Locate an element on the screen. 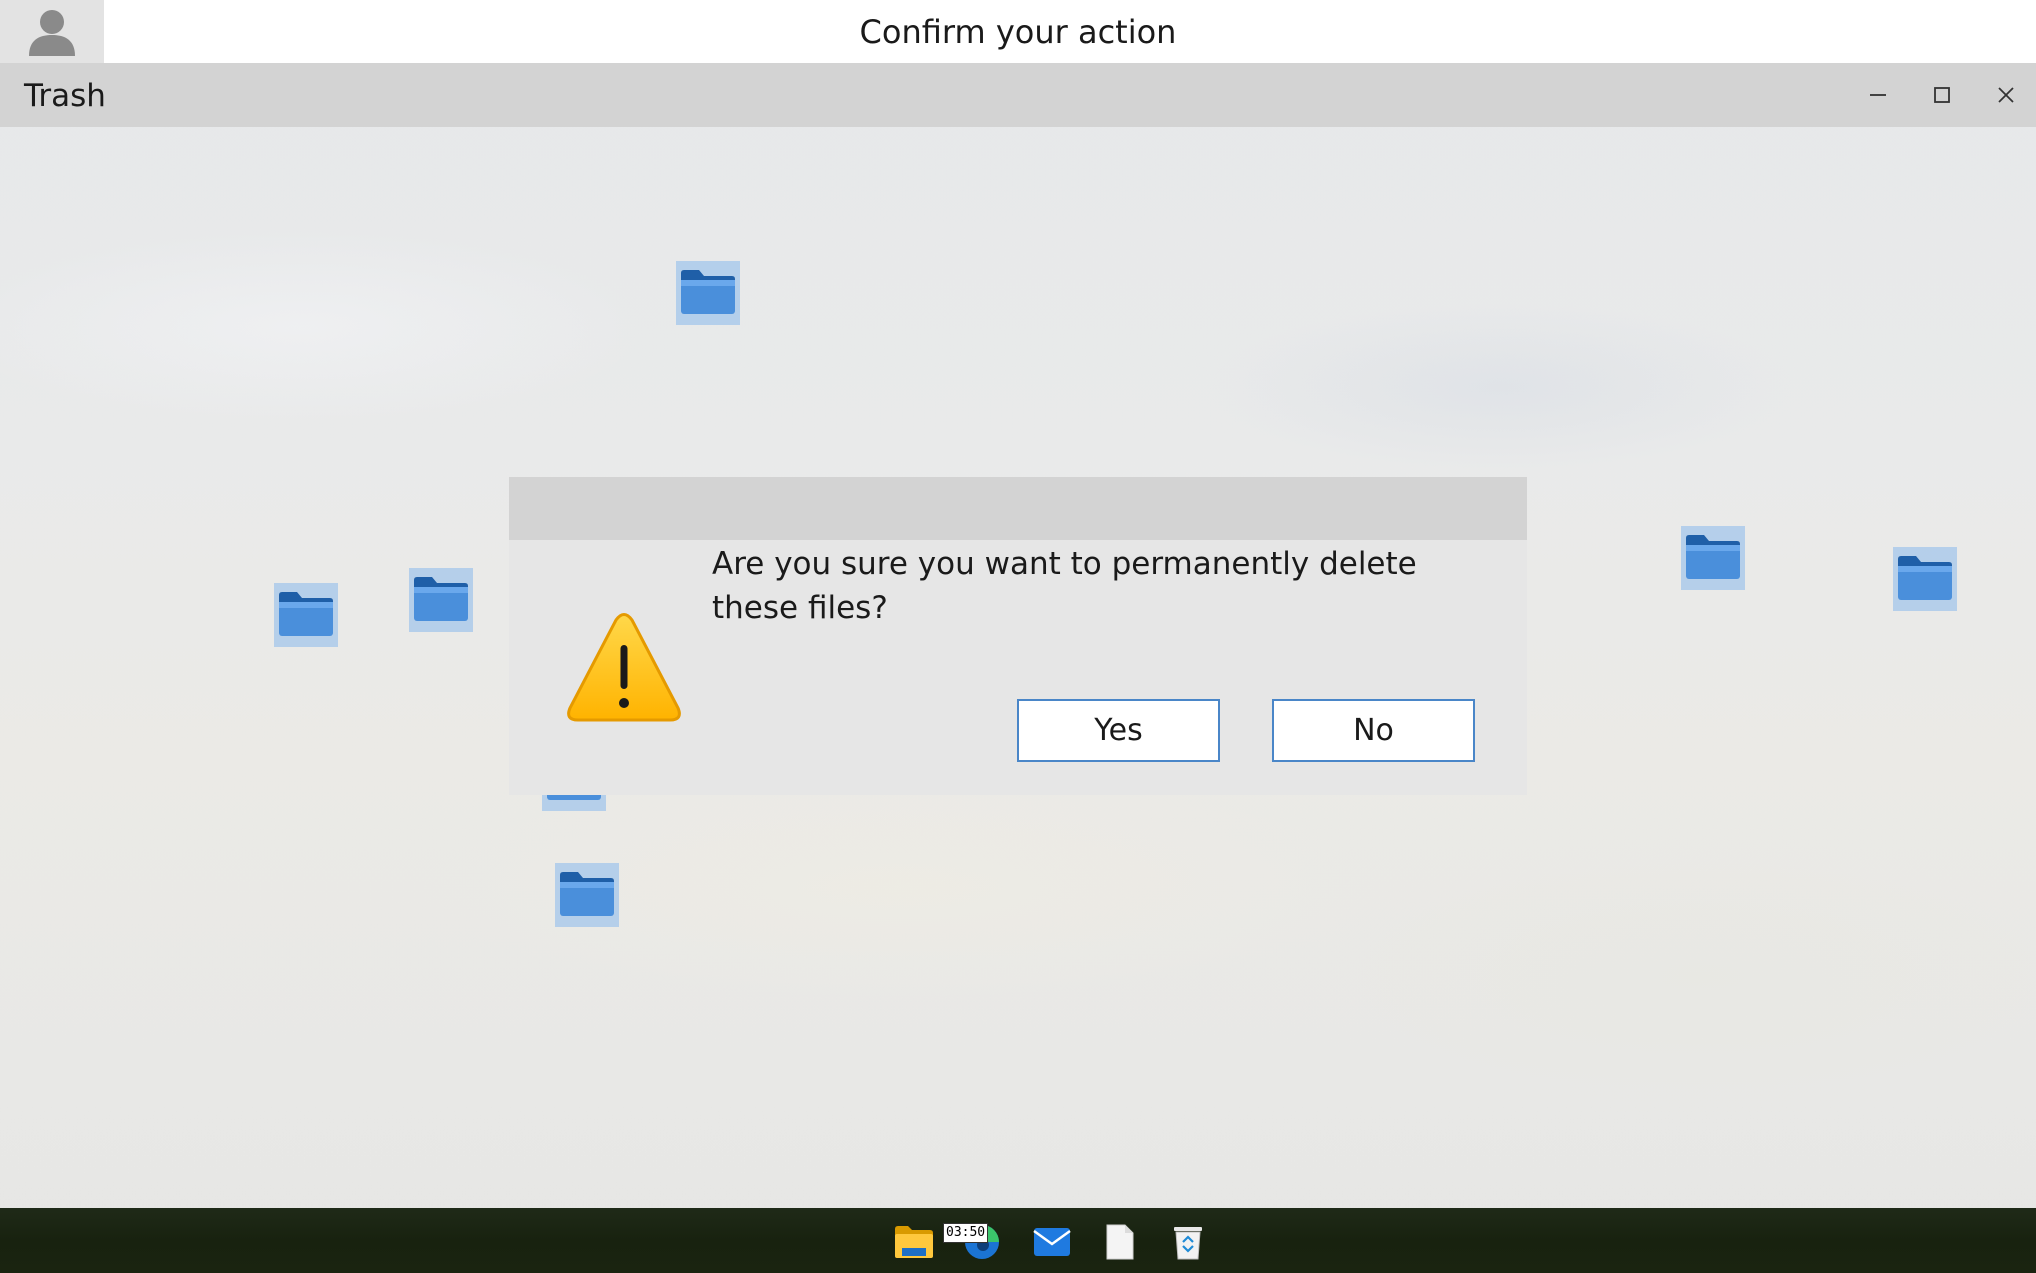 The image size is (2036, 1273). window-title-bar: Trash is located at coordinates (1018, 95).